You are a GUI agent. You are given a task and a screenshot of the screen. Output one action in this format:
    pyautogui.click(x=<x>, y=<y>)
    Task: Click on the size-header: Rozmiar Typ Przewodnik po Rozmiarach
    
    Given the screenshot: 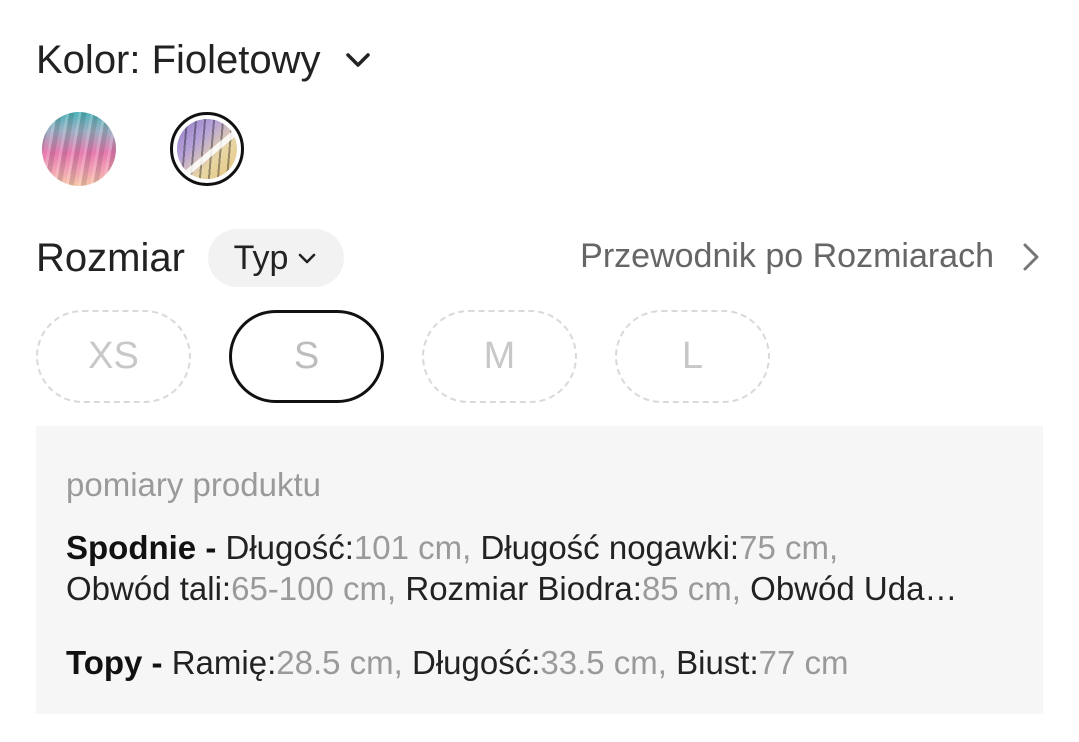 What is the action you would take?
    pyautogui.click(x=539, y=258)
    